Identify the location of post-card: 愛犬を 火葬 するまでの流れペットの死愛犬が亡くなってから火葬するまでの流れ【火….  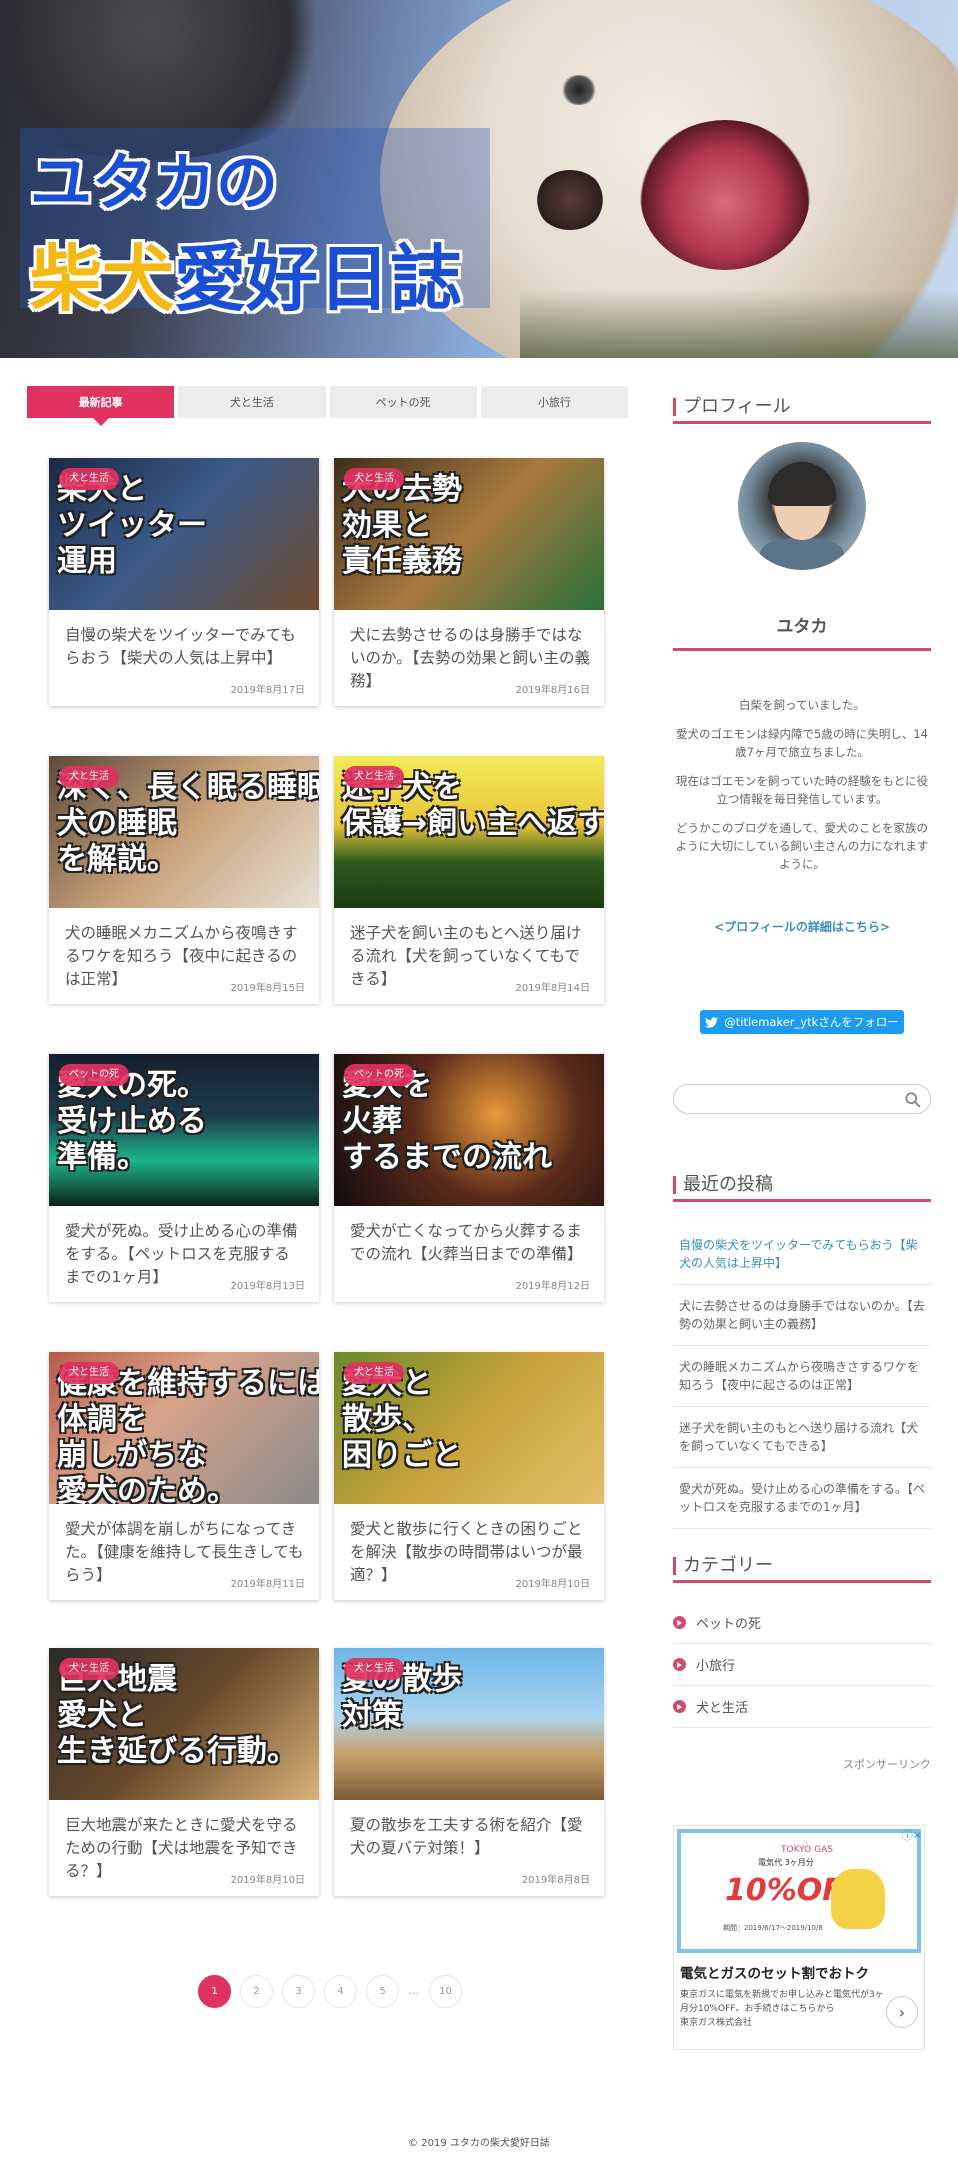
(469, 1178).